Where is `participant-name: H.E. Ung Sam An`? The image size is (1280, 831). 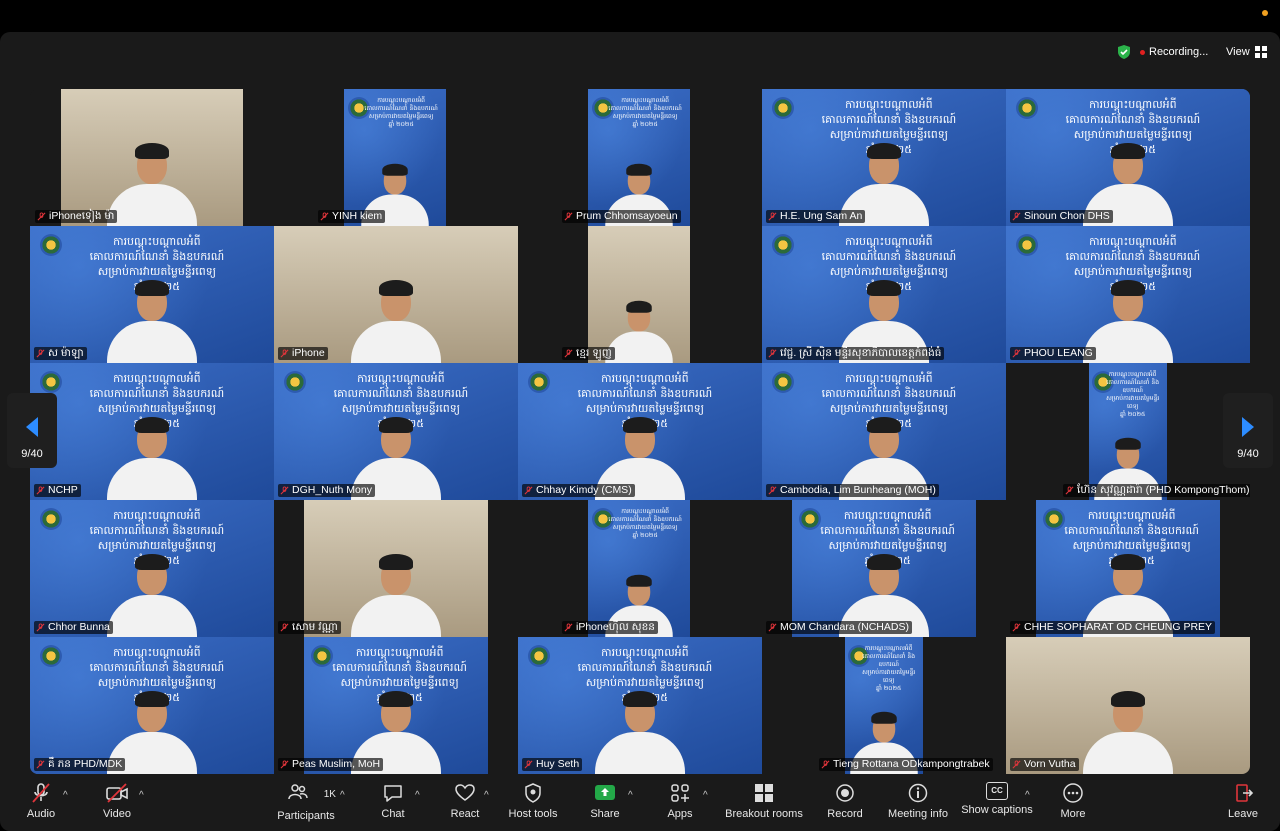
participant-name: H.E. Ung Sam An is located at coordinates (821, 216).